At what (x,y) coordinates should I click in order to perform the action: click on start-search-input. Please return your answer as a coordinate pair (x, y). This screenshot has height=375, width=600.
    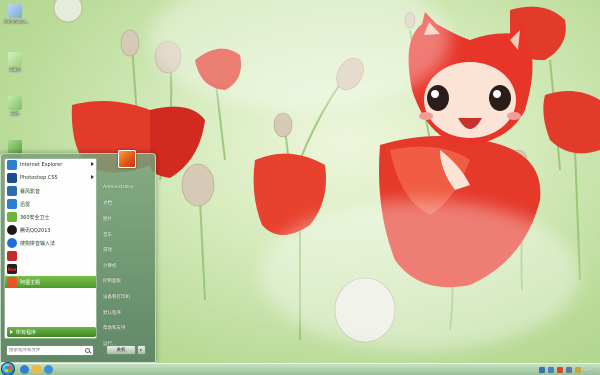
    Looking at the image, I should click on (47, 350).